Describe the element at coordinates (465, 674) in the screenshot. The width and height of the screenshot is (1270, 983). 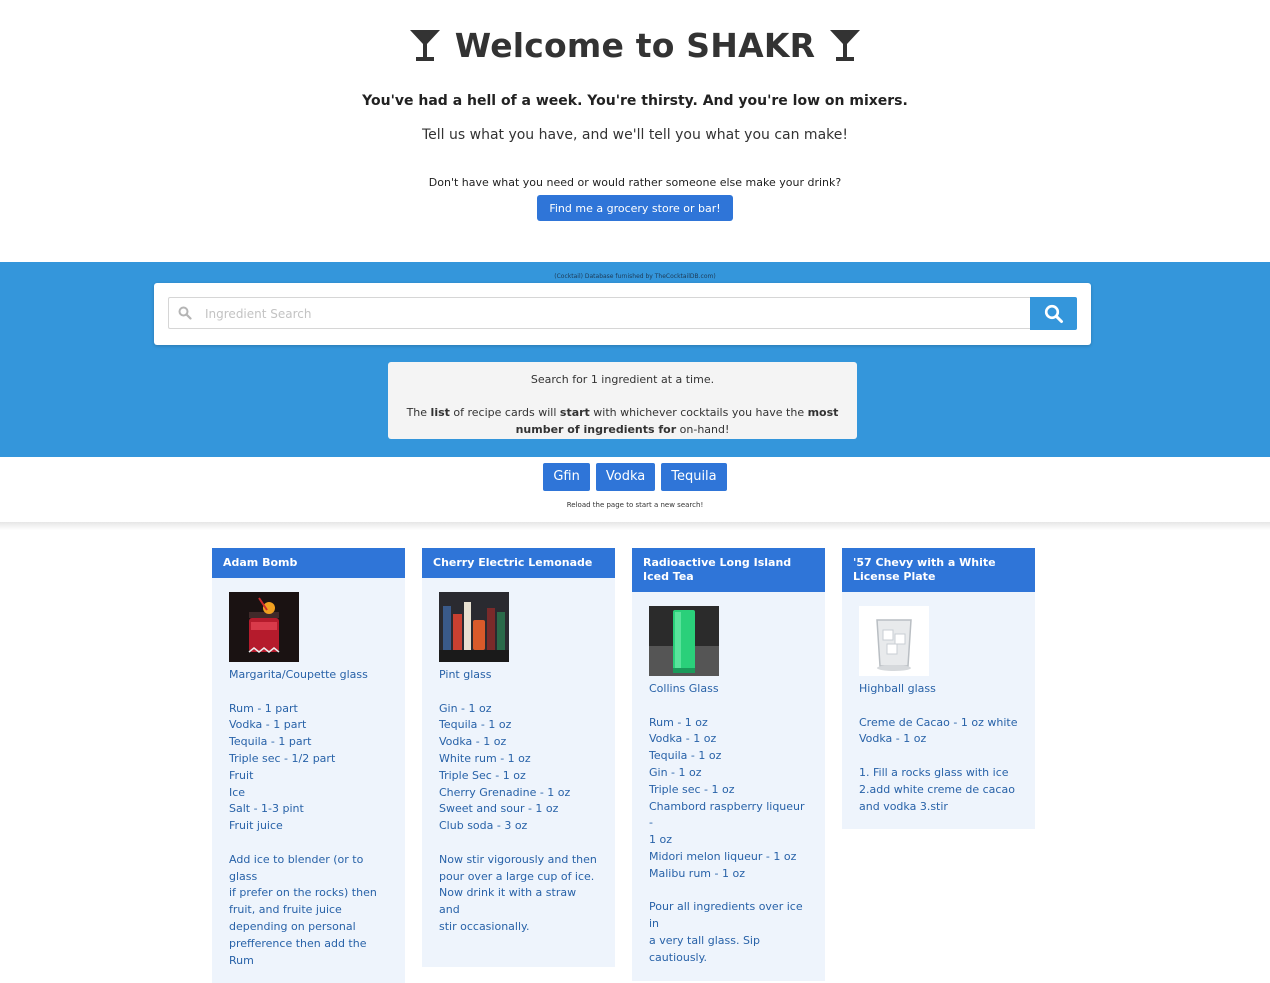
I see `glass-type: Pint glass` at that location.